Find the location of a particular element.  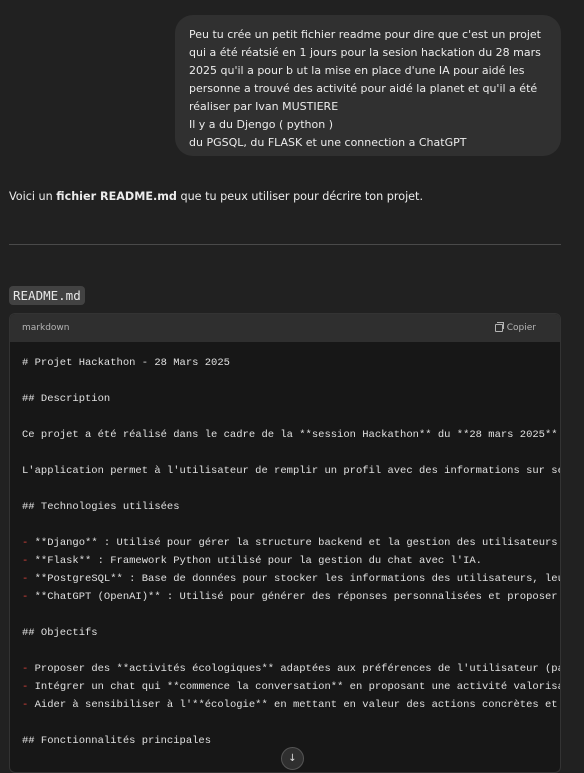

user-message-line: Il y a du Djengo ( python ) is located at coordinates (261, 124).